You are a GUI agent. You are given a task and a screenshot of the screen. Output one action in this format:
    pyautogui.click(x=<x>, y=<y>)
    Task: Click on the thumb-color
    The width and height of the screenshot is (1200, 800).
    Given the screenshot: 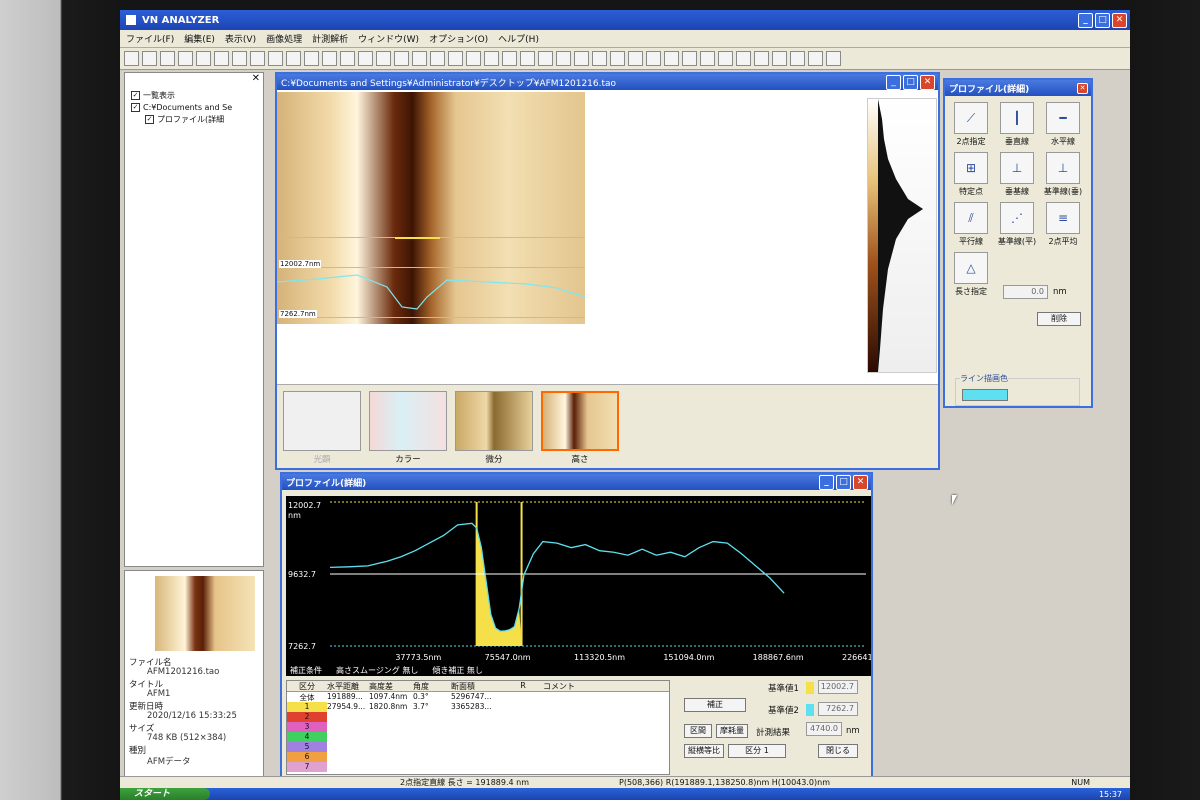 What is the action you would take?
    pyautogui.click(x=408, y=421)
    